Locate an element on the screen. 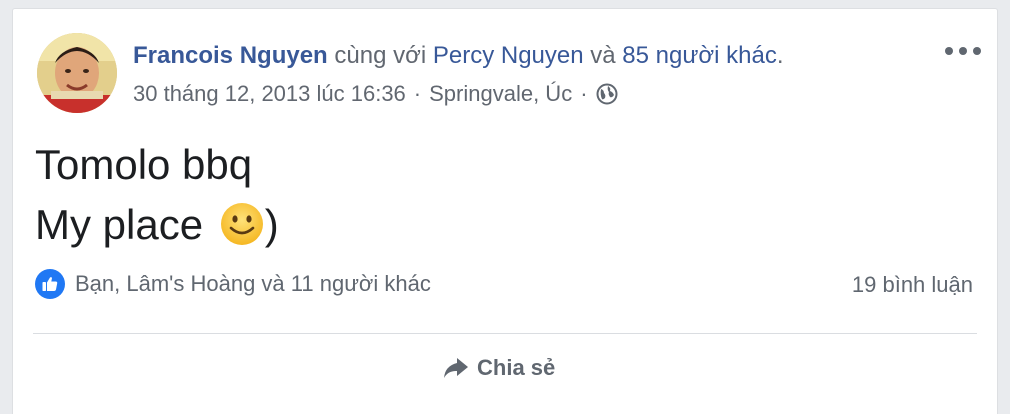 The height and width of the screenshot is (414, 1010). more-options-button is located at coordinates (963, 51).